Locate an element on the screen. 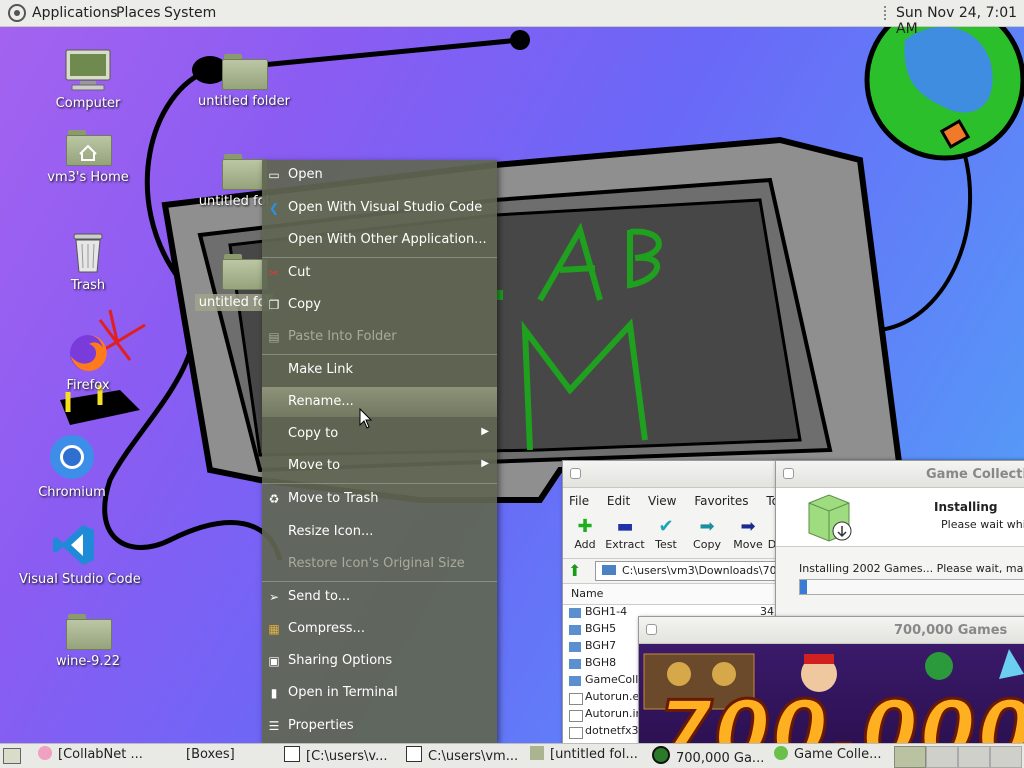 This screenshot has width=1024, height=768. desktop-icon-chromium: Chromium is located at coordinates (72, 466).